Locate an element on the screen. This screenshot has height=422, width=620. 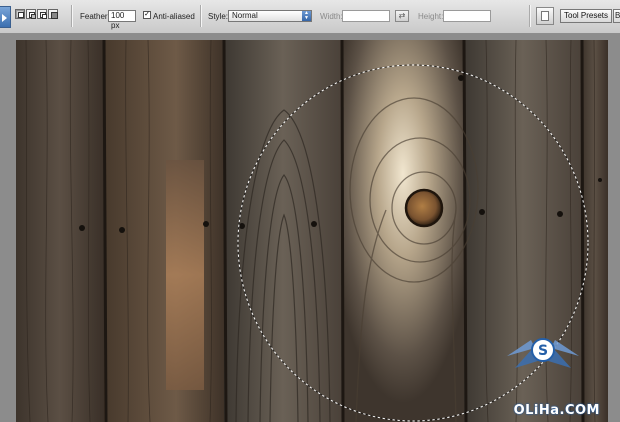
subtract-from-selection-icon is located at coordinates (42, 14).